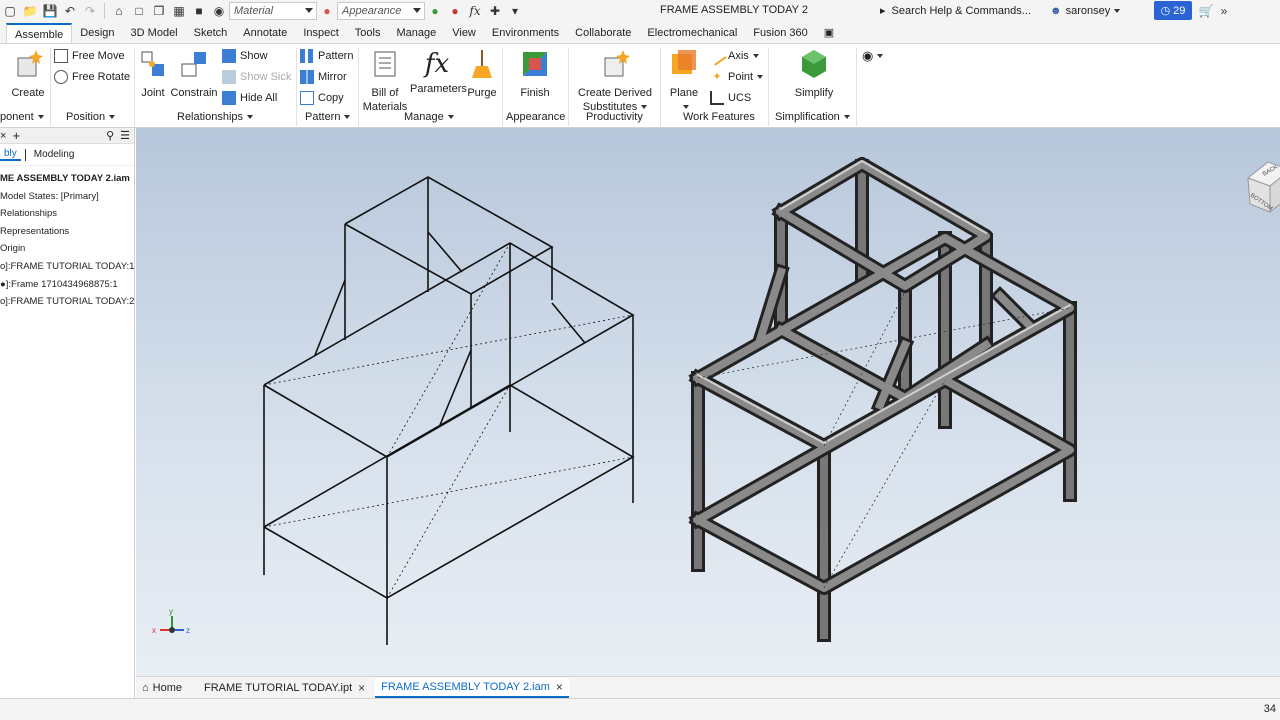 Image resolution: width=1280 pixels, height=720 pixels. I want to click on tree-item-relationships: Relationships, so click(67, 214).